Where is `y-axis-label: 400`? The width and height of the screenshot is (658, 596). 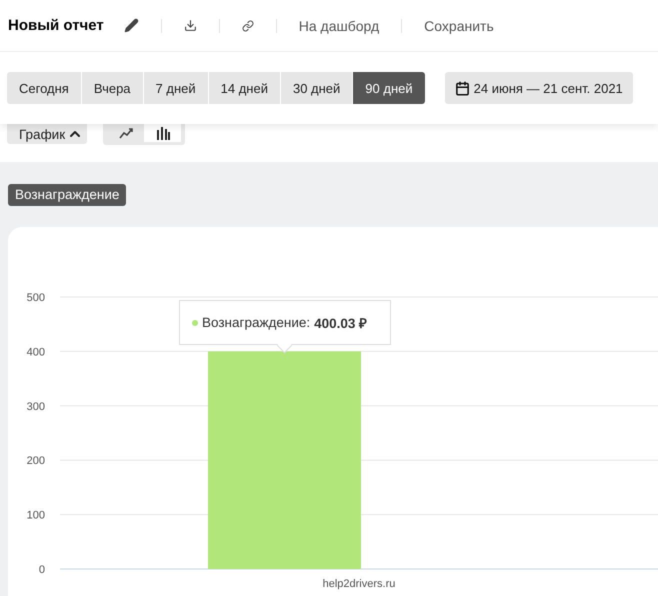 y-axis-label: 400 is located at coordinates (35, 352).